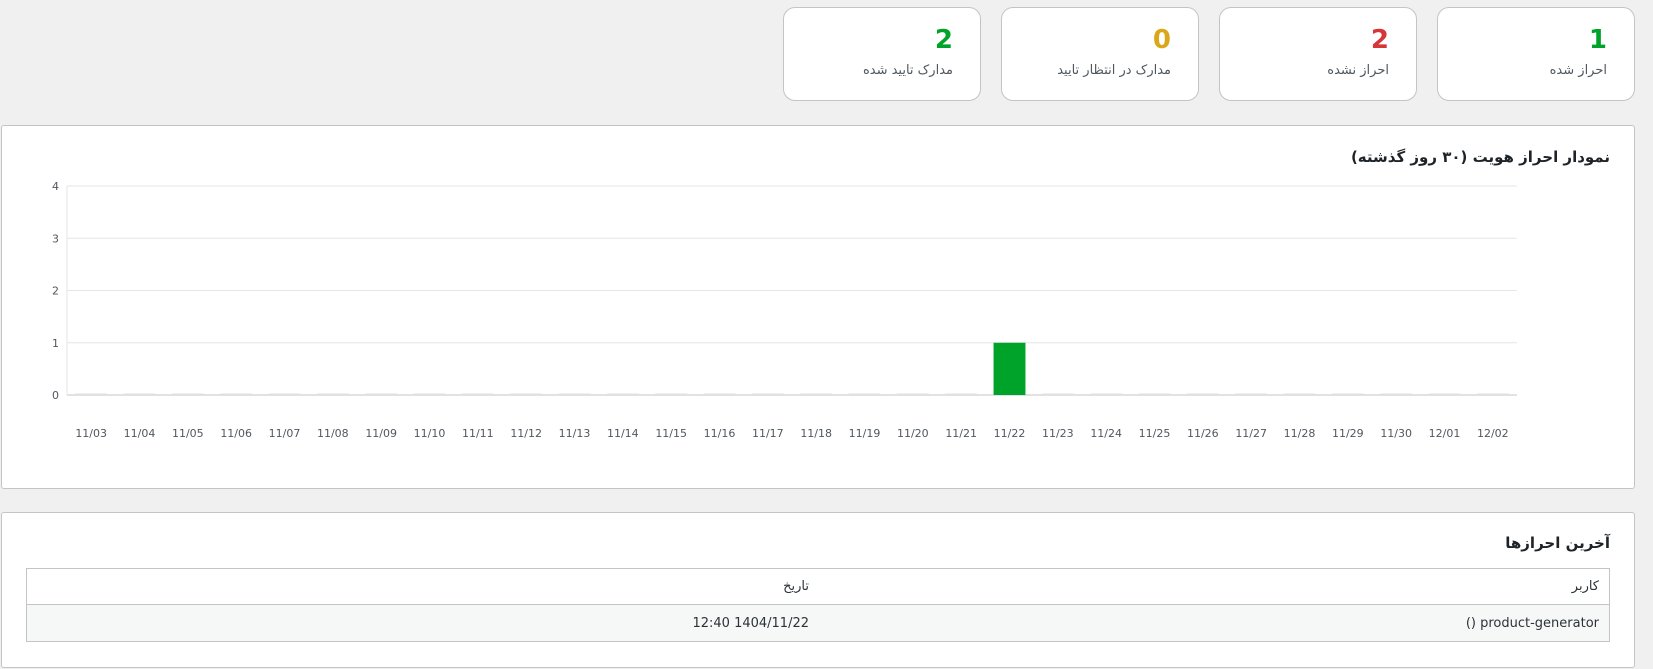 The width and height of the screenshot is (1653, 669). What do you see at coordinates (1578, 70) in the screenshot?
I see `stat-label: احراز شده` at bounding box center [1578, 70].